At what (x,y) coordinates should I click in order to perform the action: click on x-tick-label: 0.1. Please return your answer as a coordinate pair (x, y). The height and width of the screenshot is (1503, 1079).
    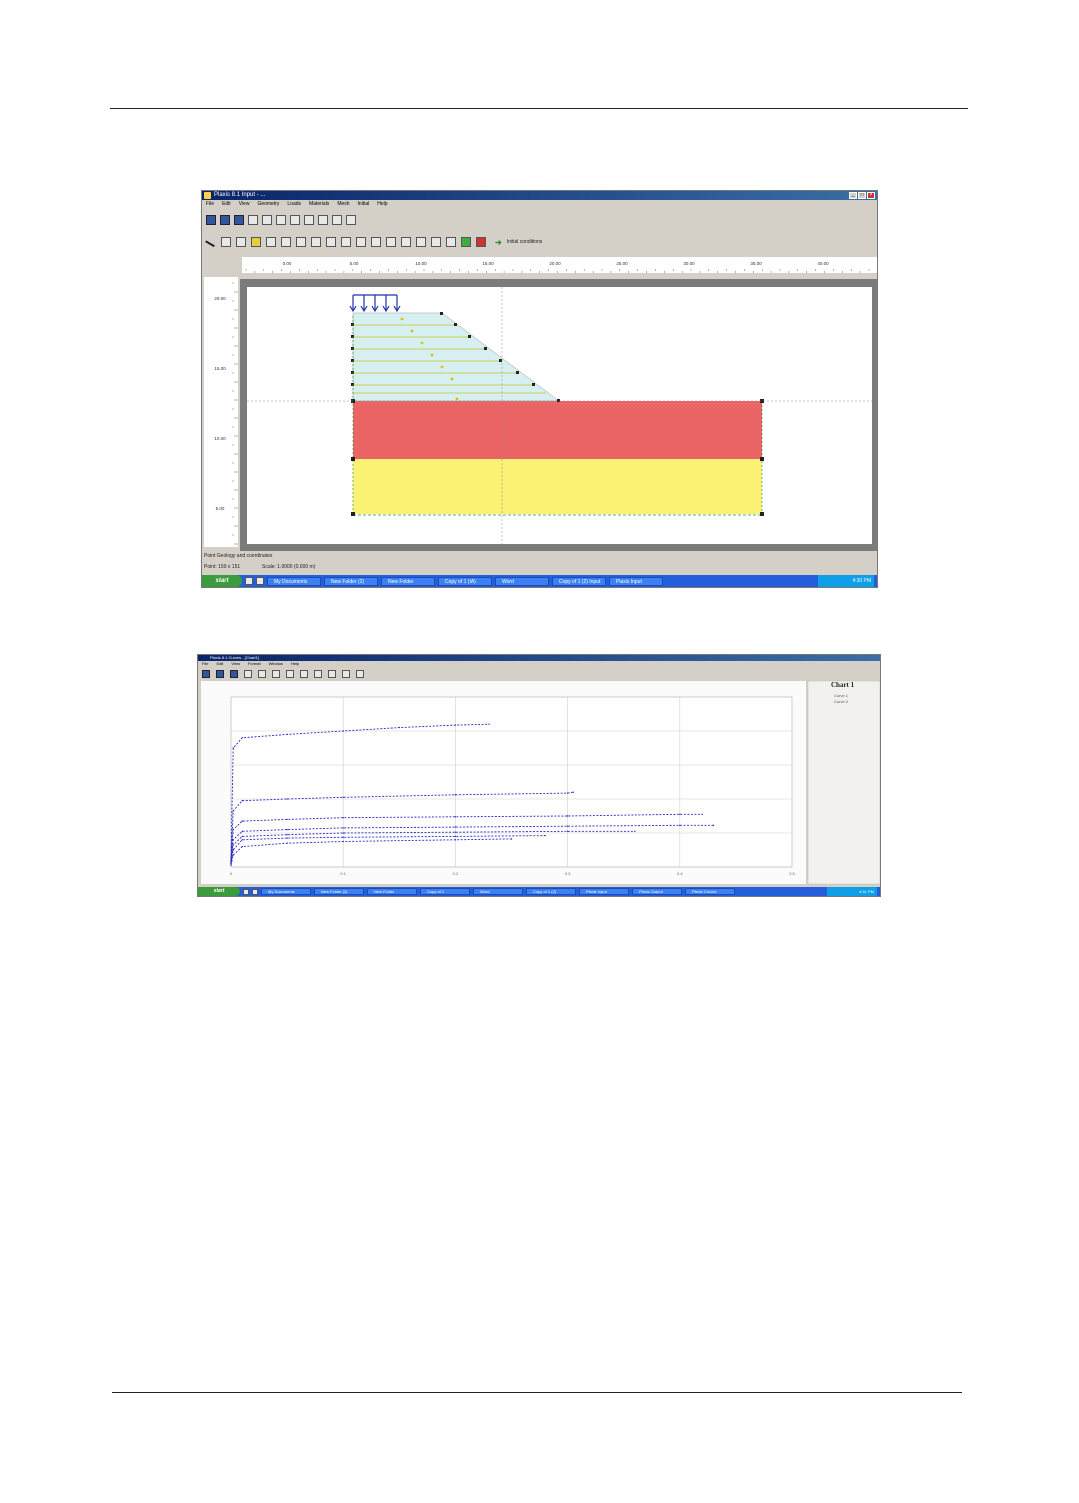
    Looking at the image, I should click on (343, 873).